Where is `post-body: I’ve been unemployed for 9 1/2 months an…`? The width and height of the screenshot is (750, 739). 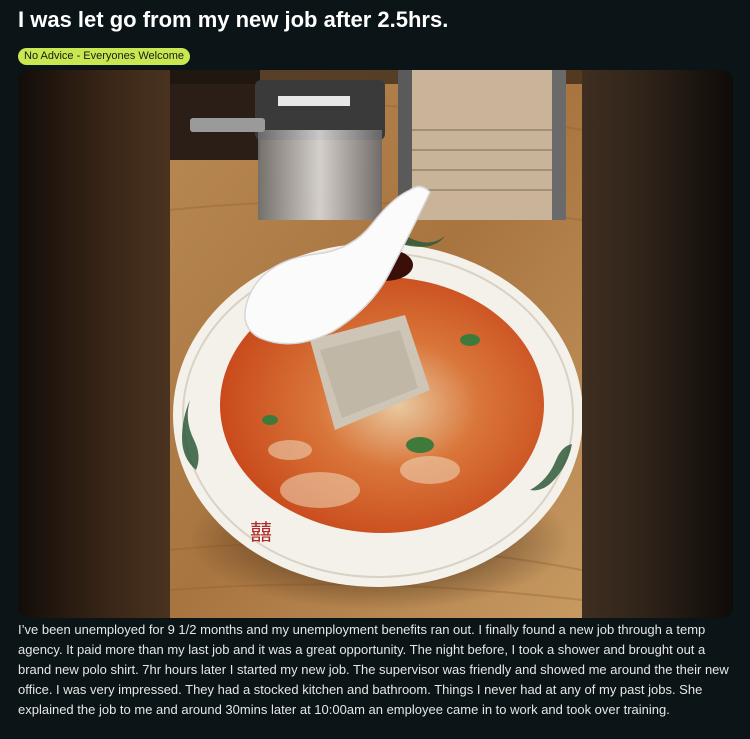 post-body: I’ve been unemployed for 9 1/2 months an… is located at coordinates (373, 669).